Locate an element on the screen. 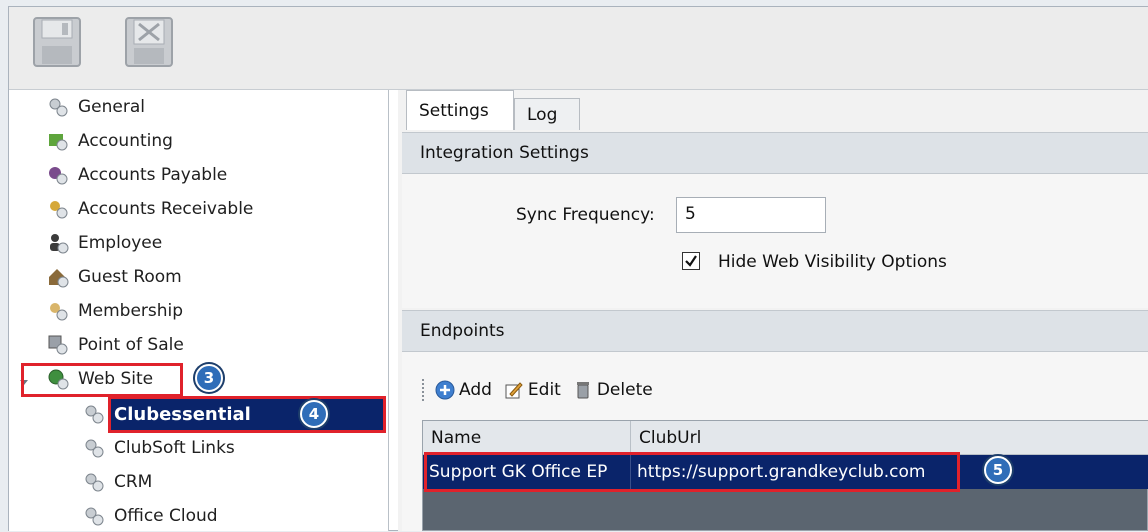 The image size is (1148, 532). toolbar-grip is located at coordinates (424, 390).